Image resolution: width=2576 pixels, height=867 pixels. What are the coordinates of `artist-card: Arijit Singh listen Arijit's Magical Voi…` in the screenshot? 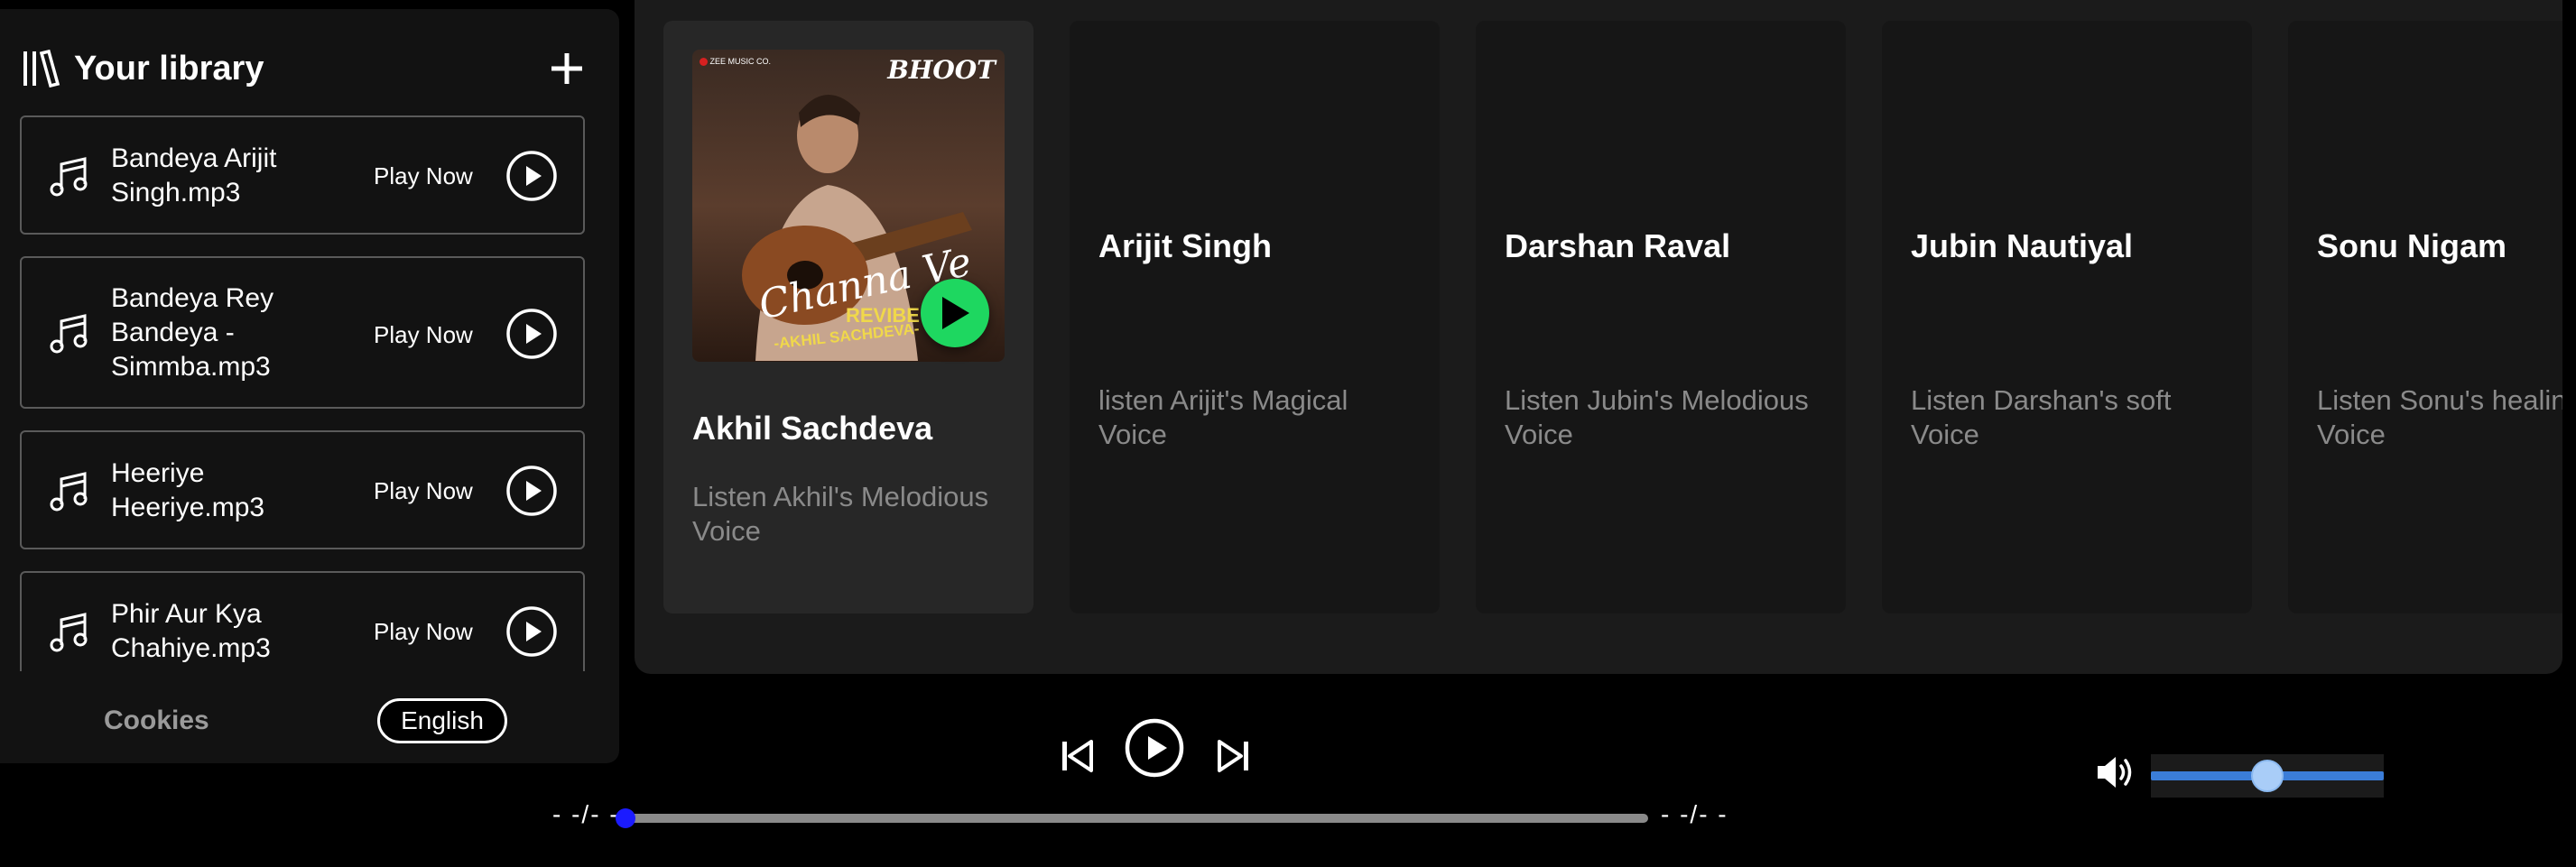 It's located at (1255, 317).